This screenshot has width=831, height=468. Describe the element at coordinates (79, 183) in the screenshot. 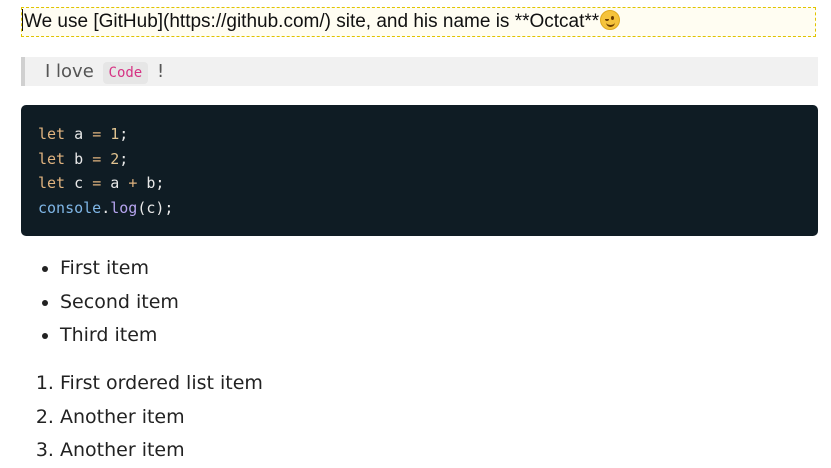

I see `code-token: c` at that location.